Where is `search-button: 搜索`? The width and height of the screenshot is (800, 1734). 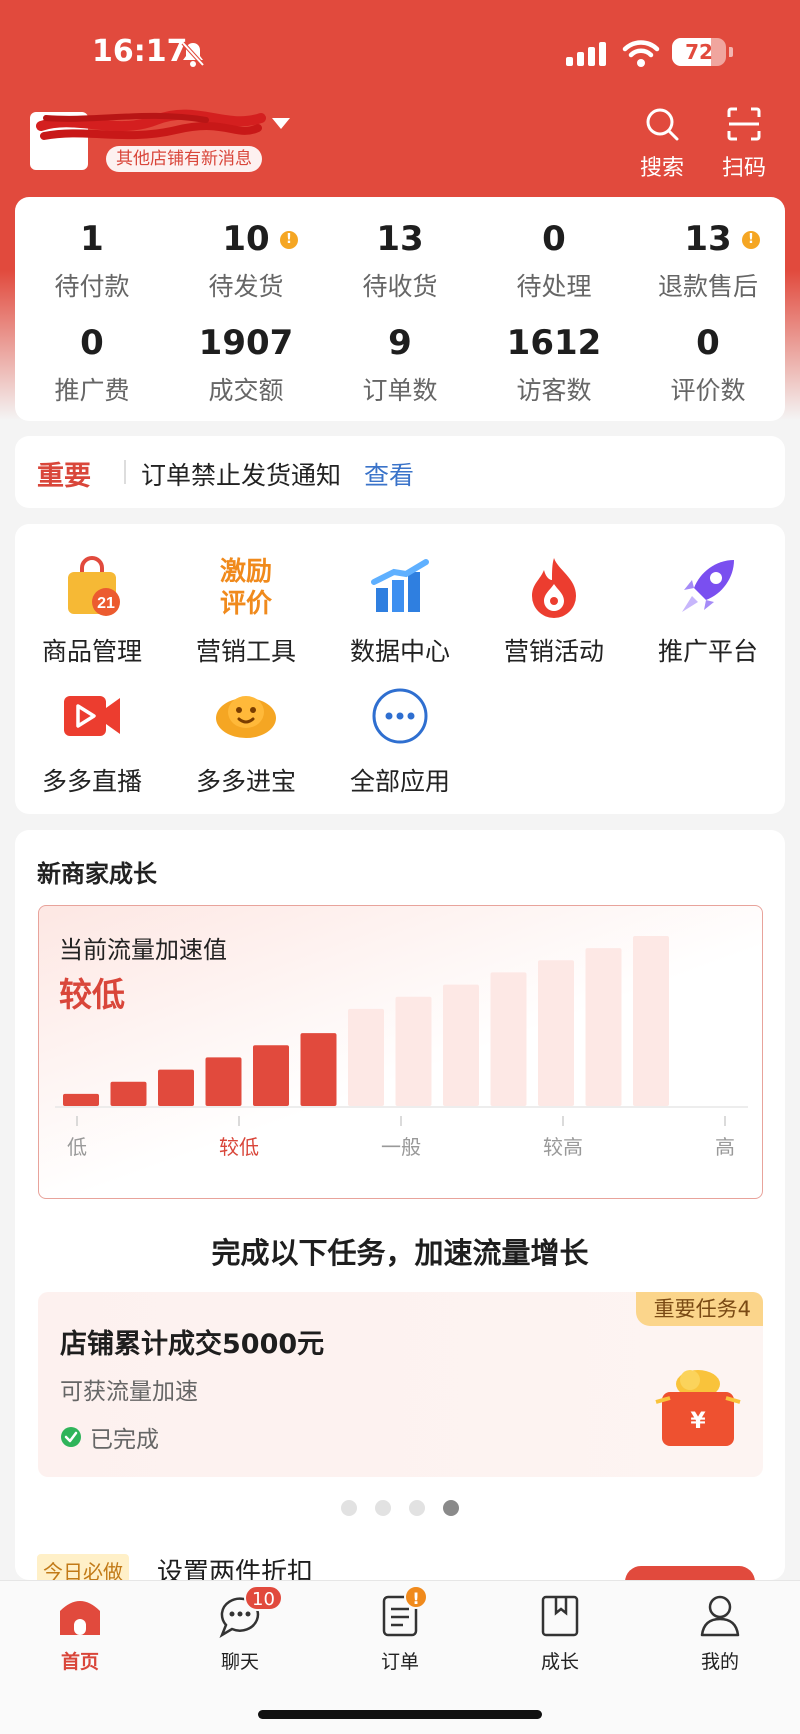 search-button: 搜索 is located at coordinates (662, 144).